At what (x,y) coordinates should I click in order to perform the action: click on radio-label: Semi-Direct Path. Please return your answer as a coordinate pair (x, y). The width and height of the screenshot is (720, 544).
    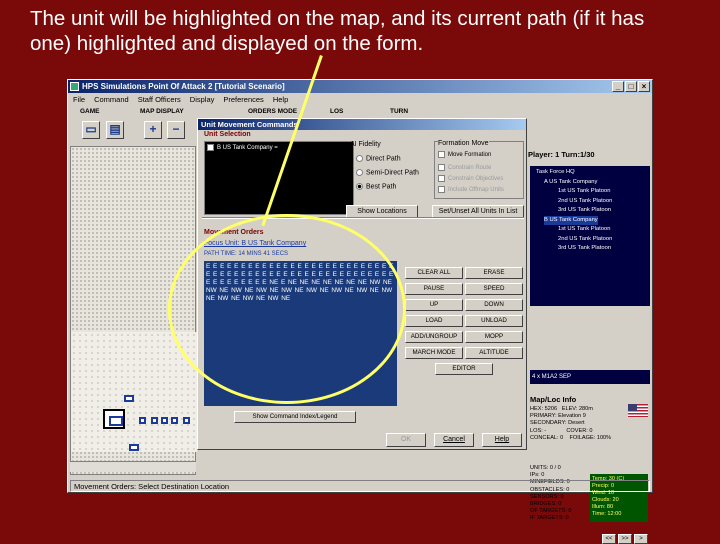
    Looking at the image, I should click on (392, 173).